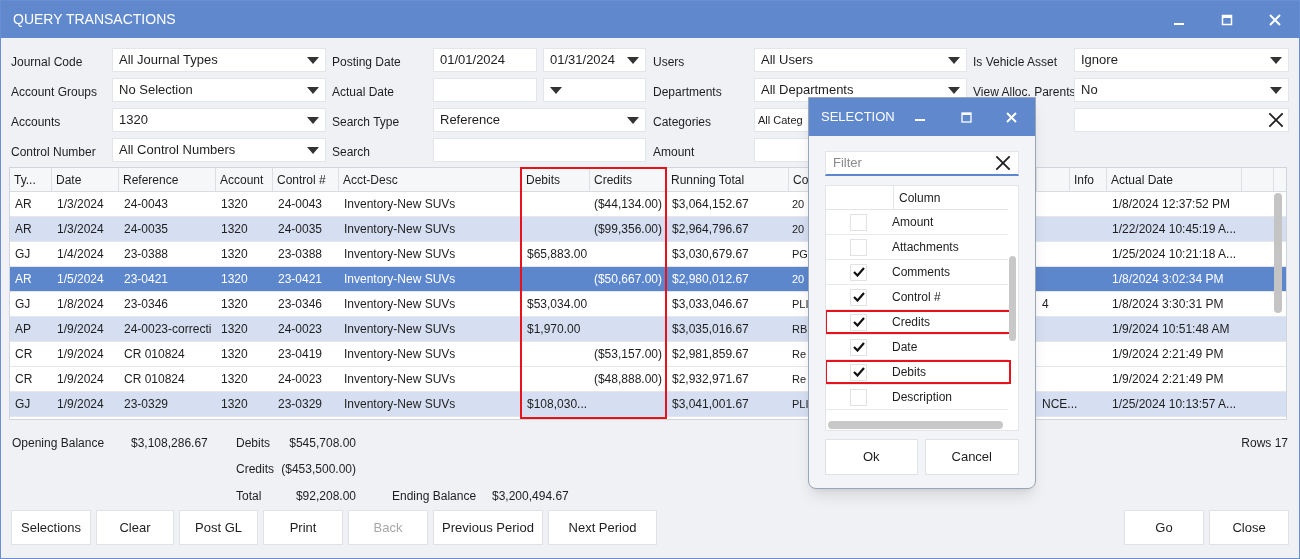  What do you see at coordinates (1045, 304) in the screenshot?
I see `table-cell-text: 4` at bounding box center [1045, 304].